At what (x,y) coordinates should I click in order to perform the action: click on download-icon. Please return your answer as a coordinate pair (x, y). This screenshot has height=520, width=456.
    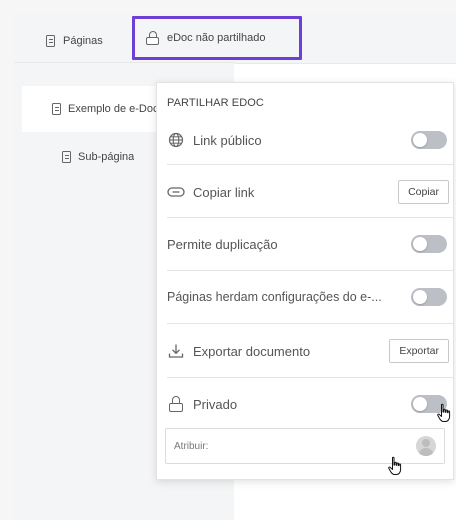
    Looking at the image, I should click on (176, 351).